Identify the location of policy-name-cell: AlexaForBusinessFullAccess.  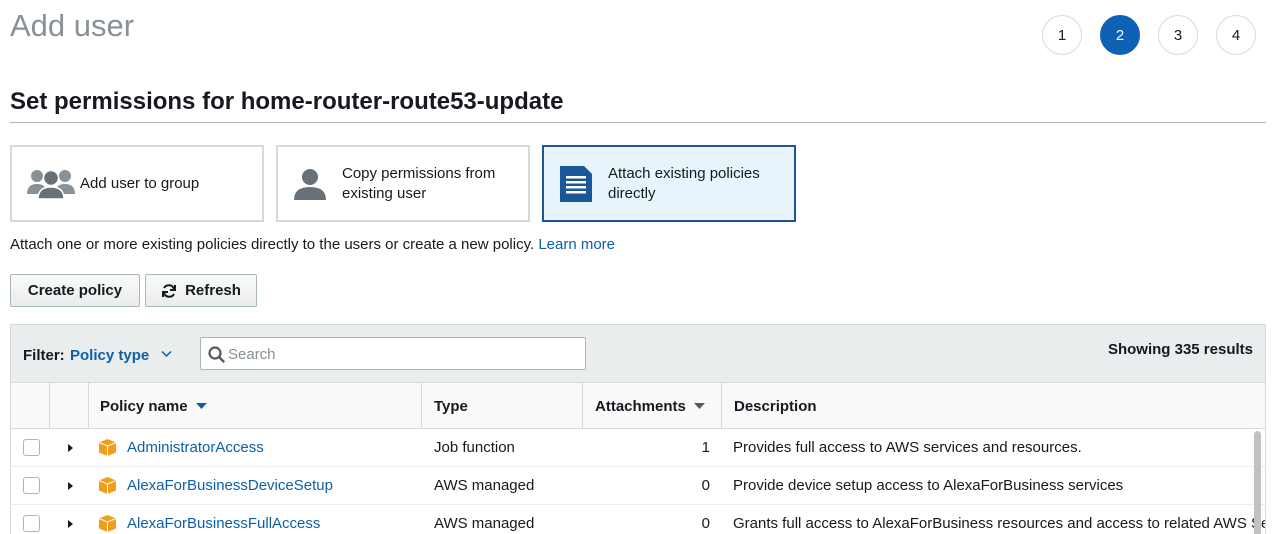
(255, 519).